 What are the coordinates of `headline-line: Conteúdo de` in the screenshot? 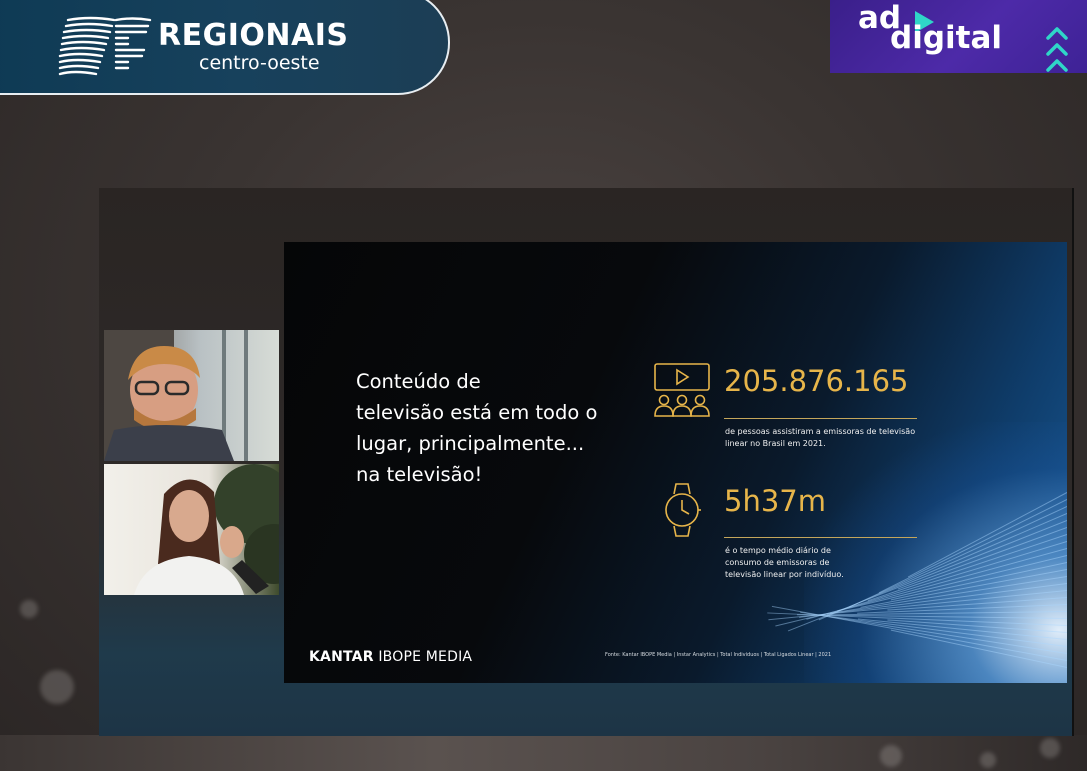 It's located at (418, 381).